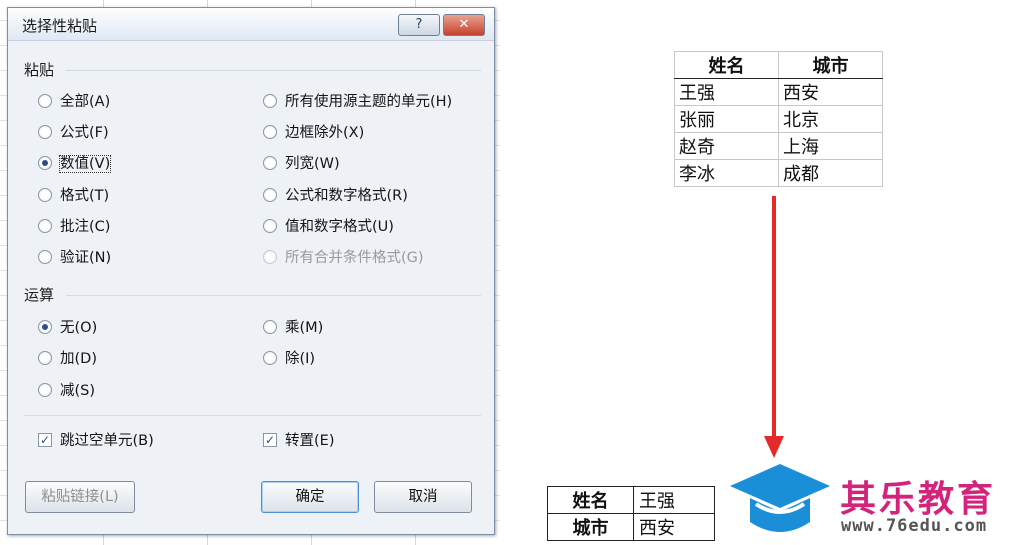 This screenshot has width=1025, height=545. What do you see at coordinates (726, 119) in the screenshot?
I see `table-cell: 张丽` at bounding box center [726, 119].